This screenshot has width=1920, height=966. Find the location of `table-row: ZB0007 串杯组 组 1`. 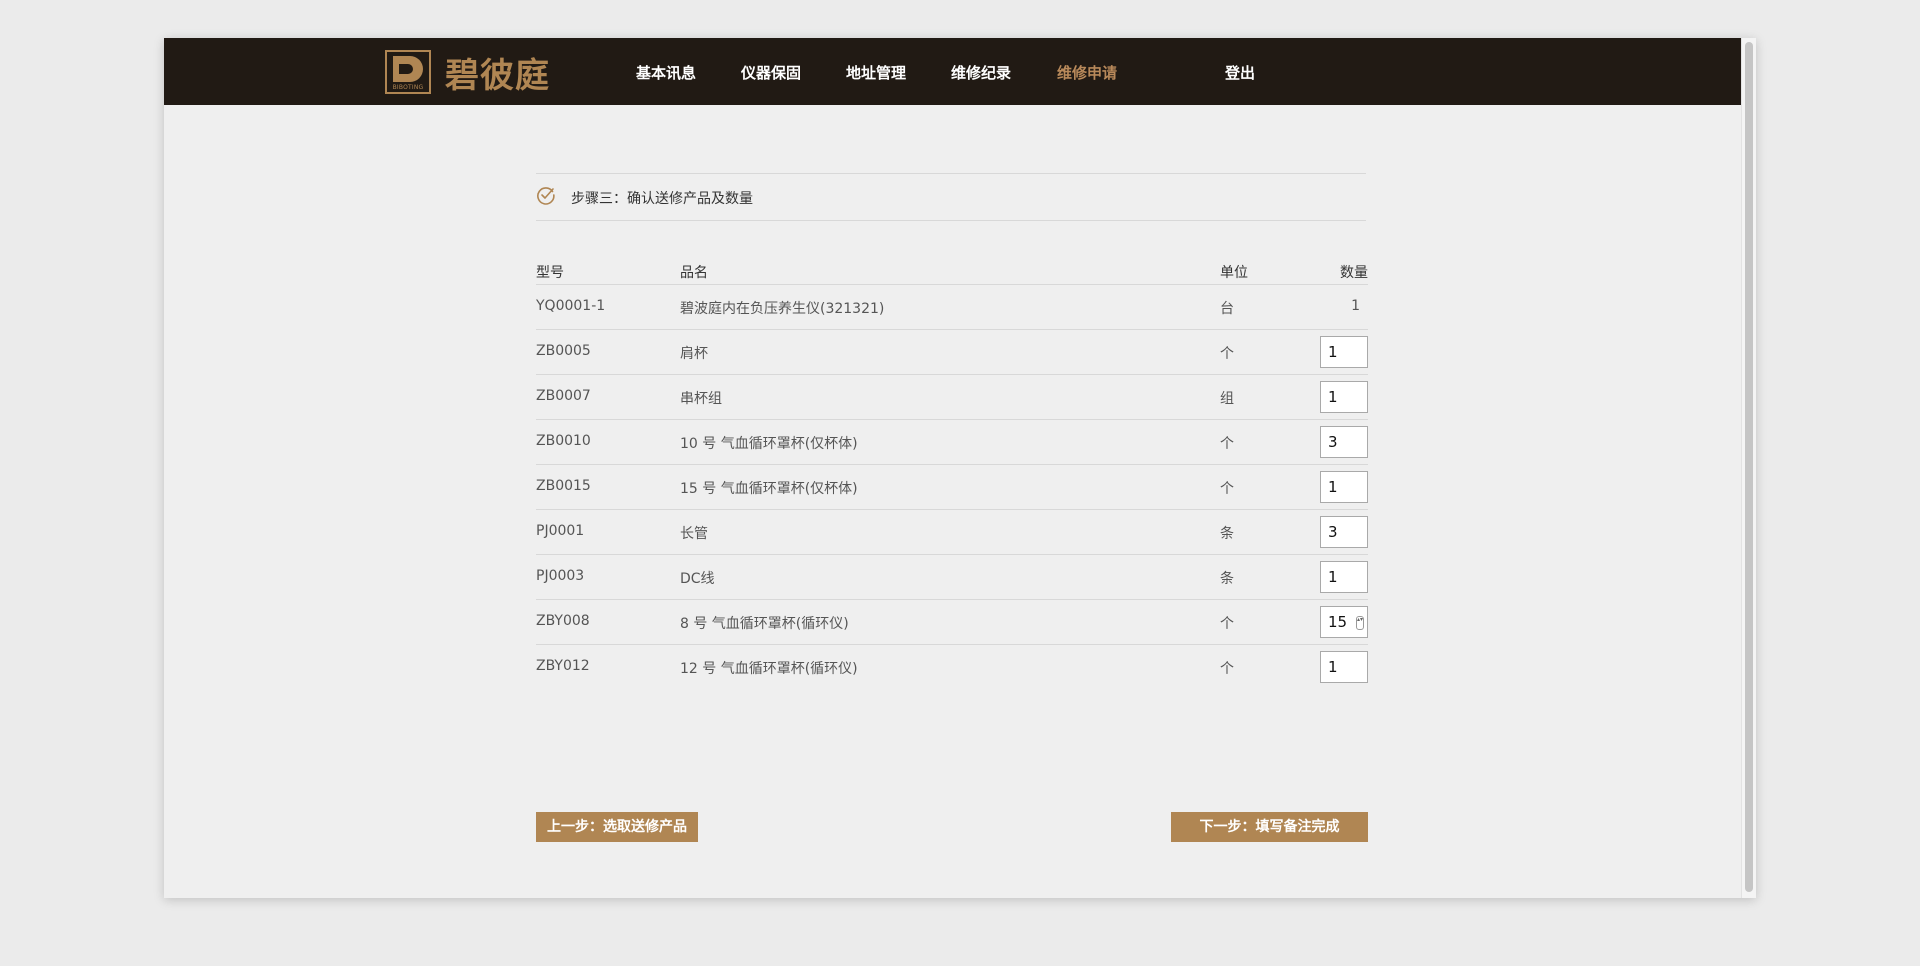

table-row: ZB0007 串杯组 组 1 is located at coordinates (952, 397).